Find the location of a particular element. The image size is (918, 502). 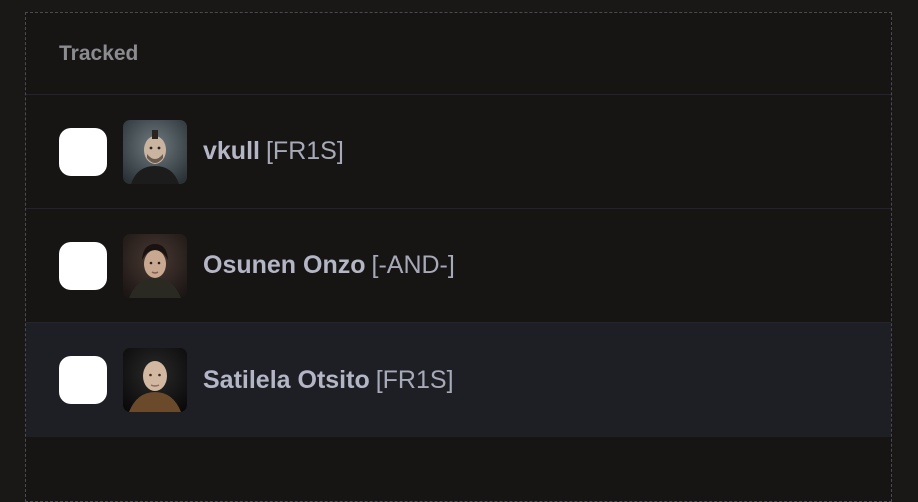

character-label: vkull [FR1S] is located at coordinates (273, 151).